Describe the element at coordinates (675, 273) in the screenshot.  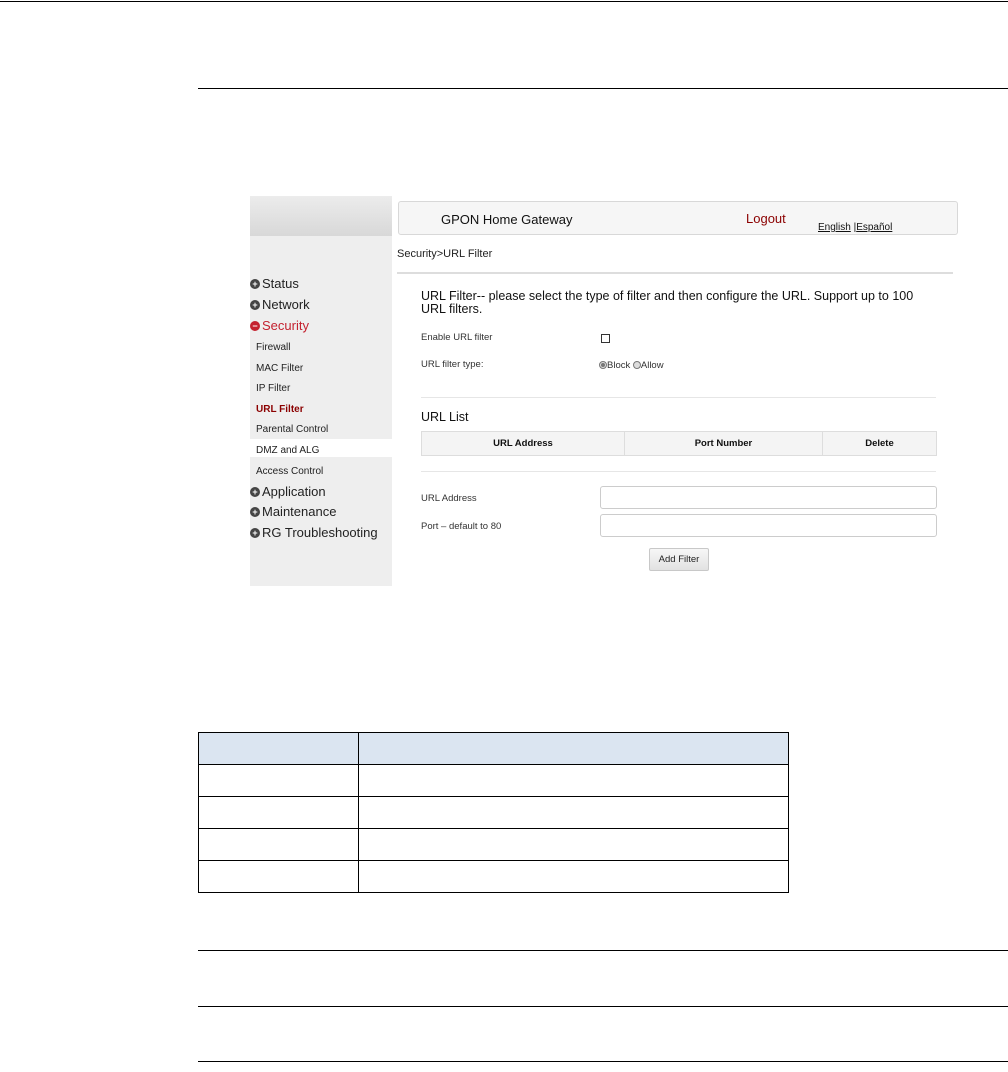
I see `breadcrumb-divider` at that location.